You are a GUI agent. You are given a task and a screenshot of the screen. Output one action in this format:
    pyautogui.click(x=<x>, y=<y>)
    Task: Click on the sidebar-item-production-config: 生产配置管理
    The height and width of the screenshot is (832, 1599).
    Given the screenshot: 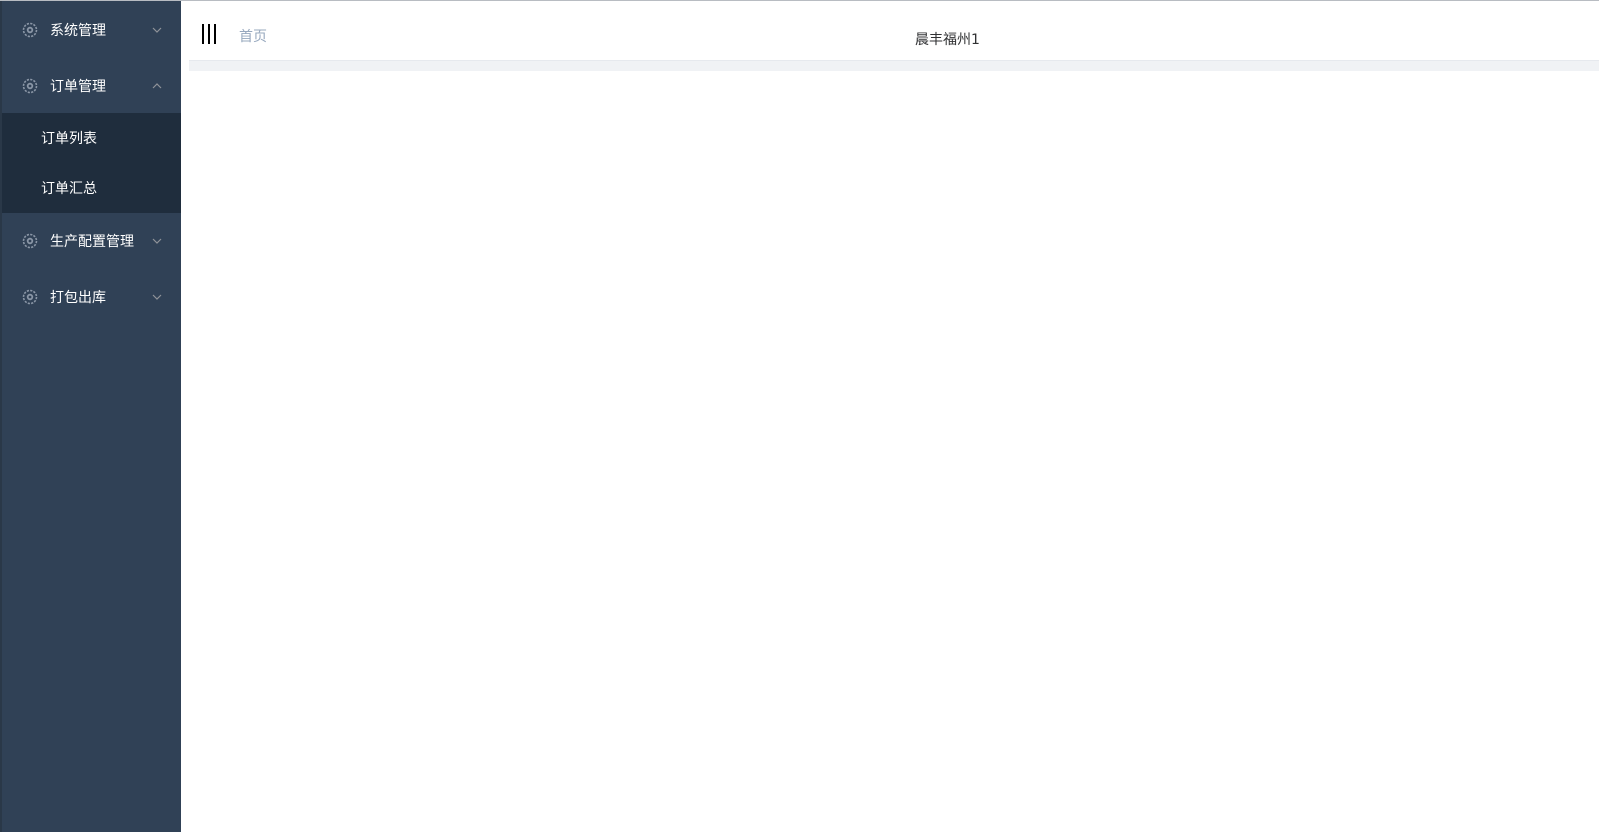 What is the action you would take?
    pyautogui.click(x=91, y=241)
    